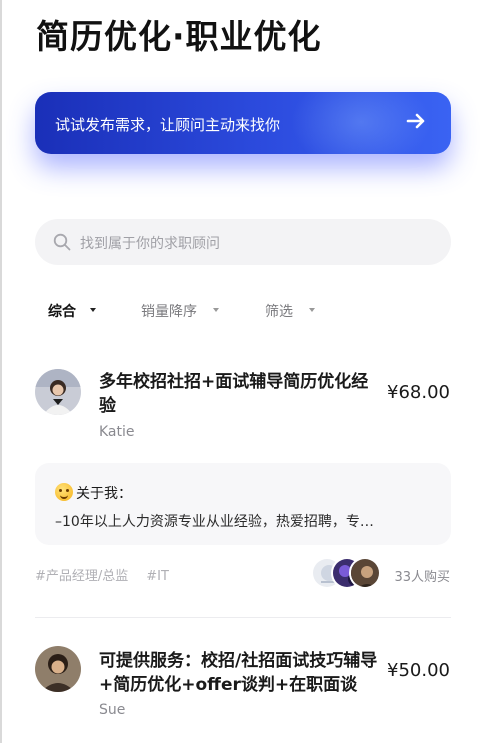 This screenshot has width=480, height=743. Describe the element at coordinates (62, 242) in the screenshot. I see `search-icon` at that location.